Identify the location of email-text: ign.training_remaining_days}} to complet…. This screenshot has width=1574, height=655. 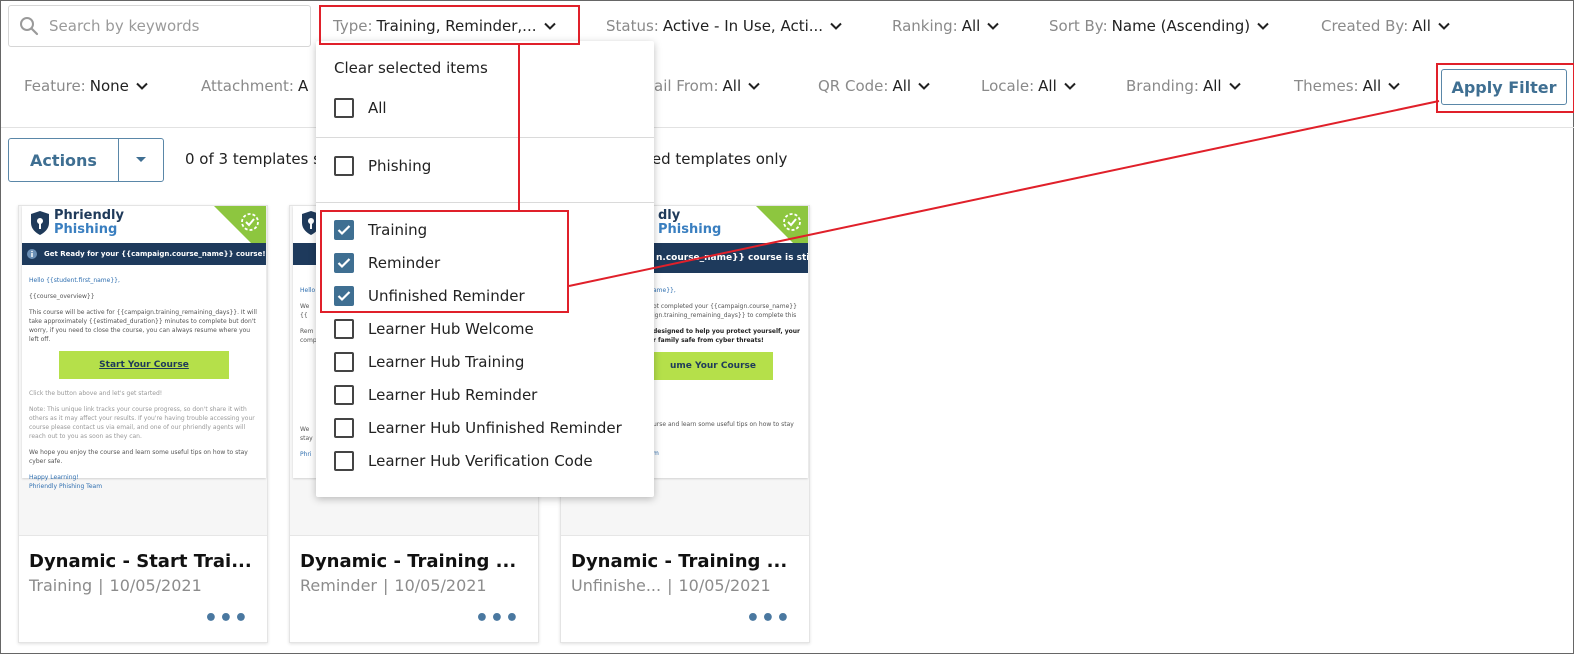
(725, 315).